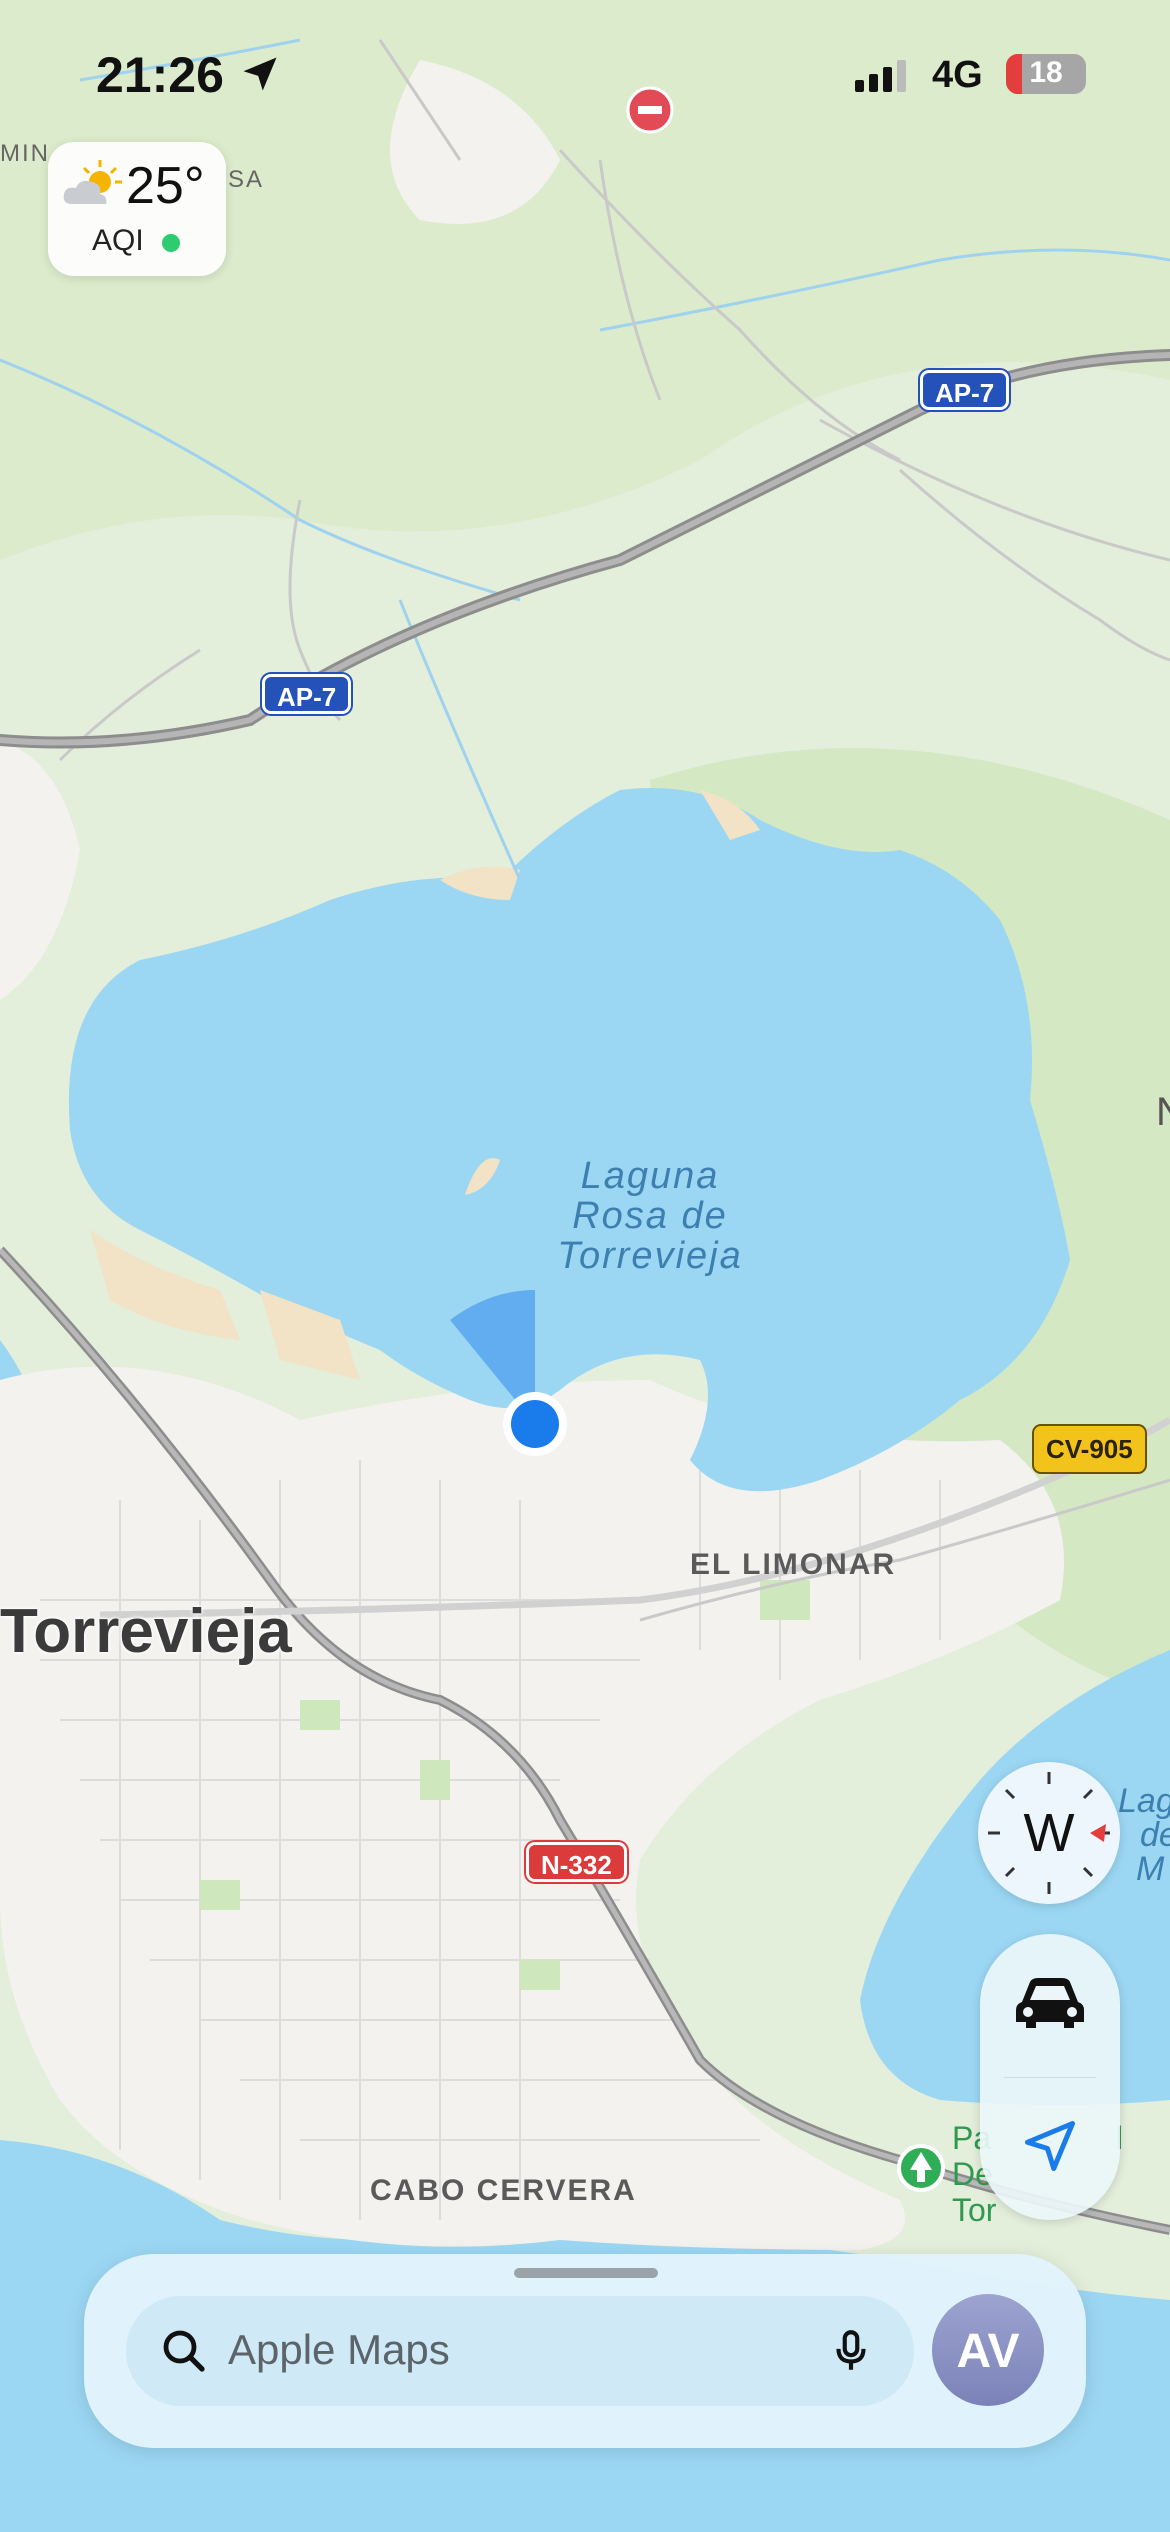 The height and width of the screenshot is (2532, 1170). I want to click on district-label-cabo-cervera: CABO CERVERA, so click(503, 2191).